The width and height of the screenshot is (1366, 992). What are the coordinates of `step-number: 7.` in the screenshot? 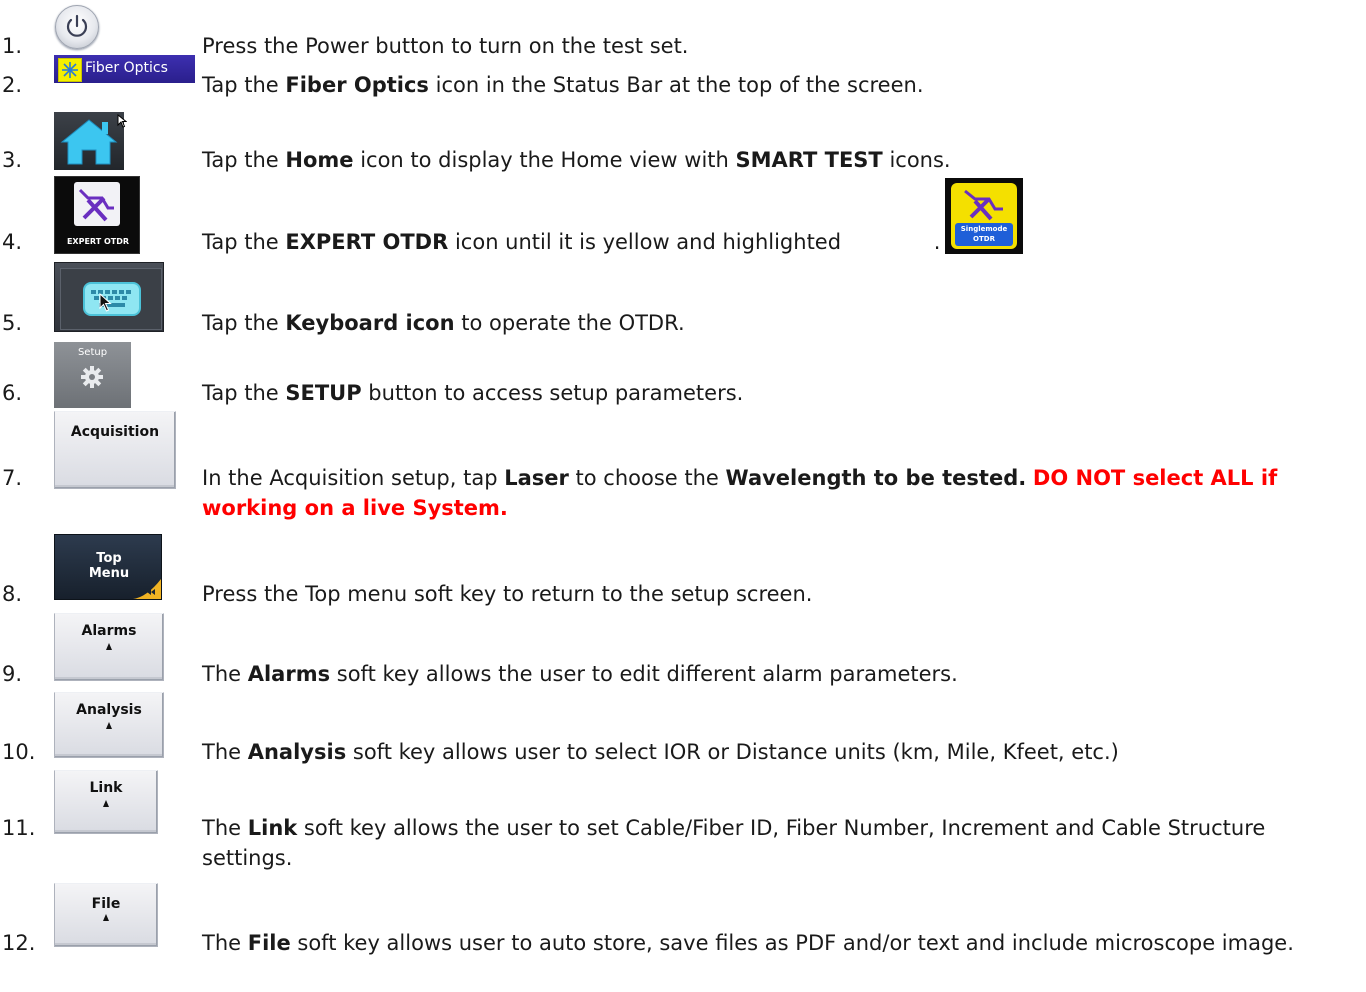 It's located at (12, 478).